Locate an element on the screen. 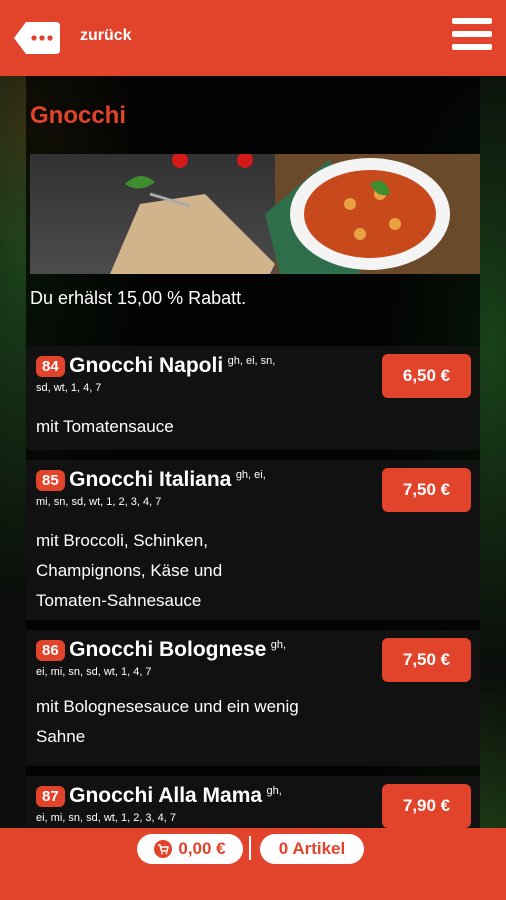 The image size is (506, 900). back-label: zurück is located at coordinates (106, 36).